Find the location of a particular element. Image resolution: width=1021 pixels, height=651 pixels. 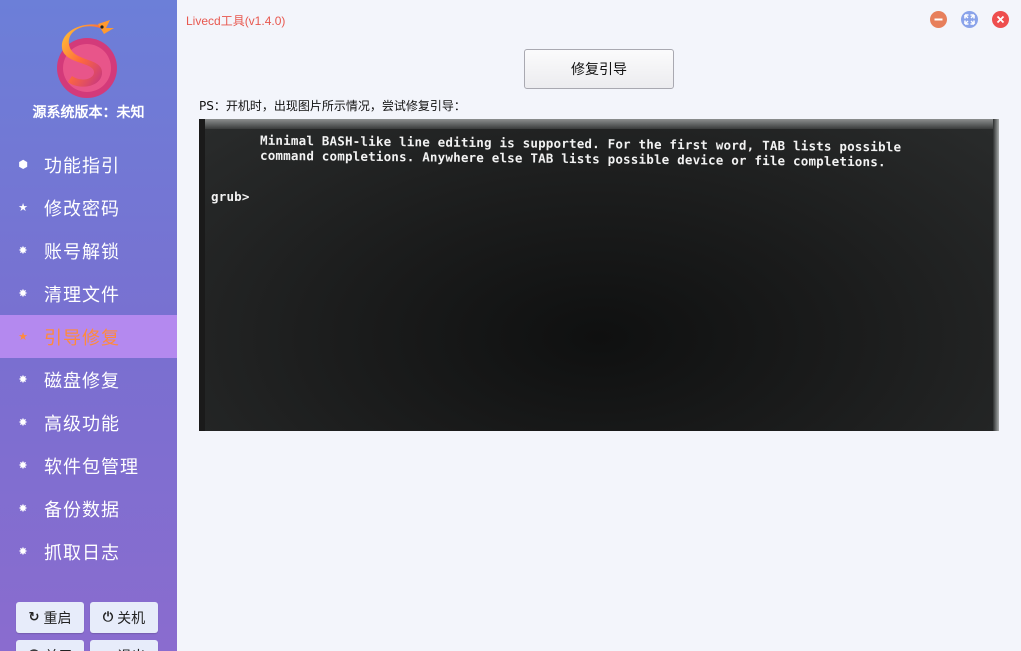

sidebar-item-10: ✸ 抓取日志 is located at coordinates (88, 551).